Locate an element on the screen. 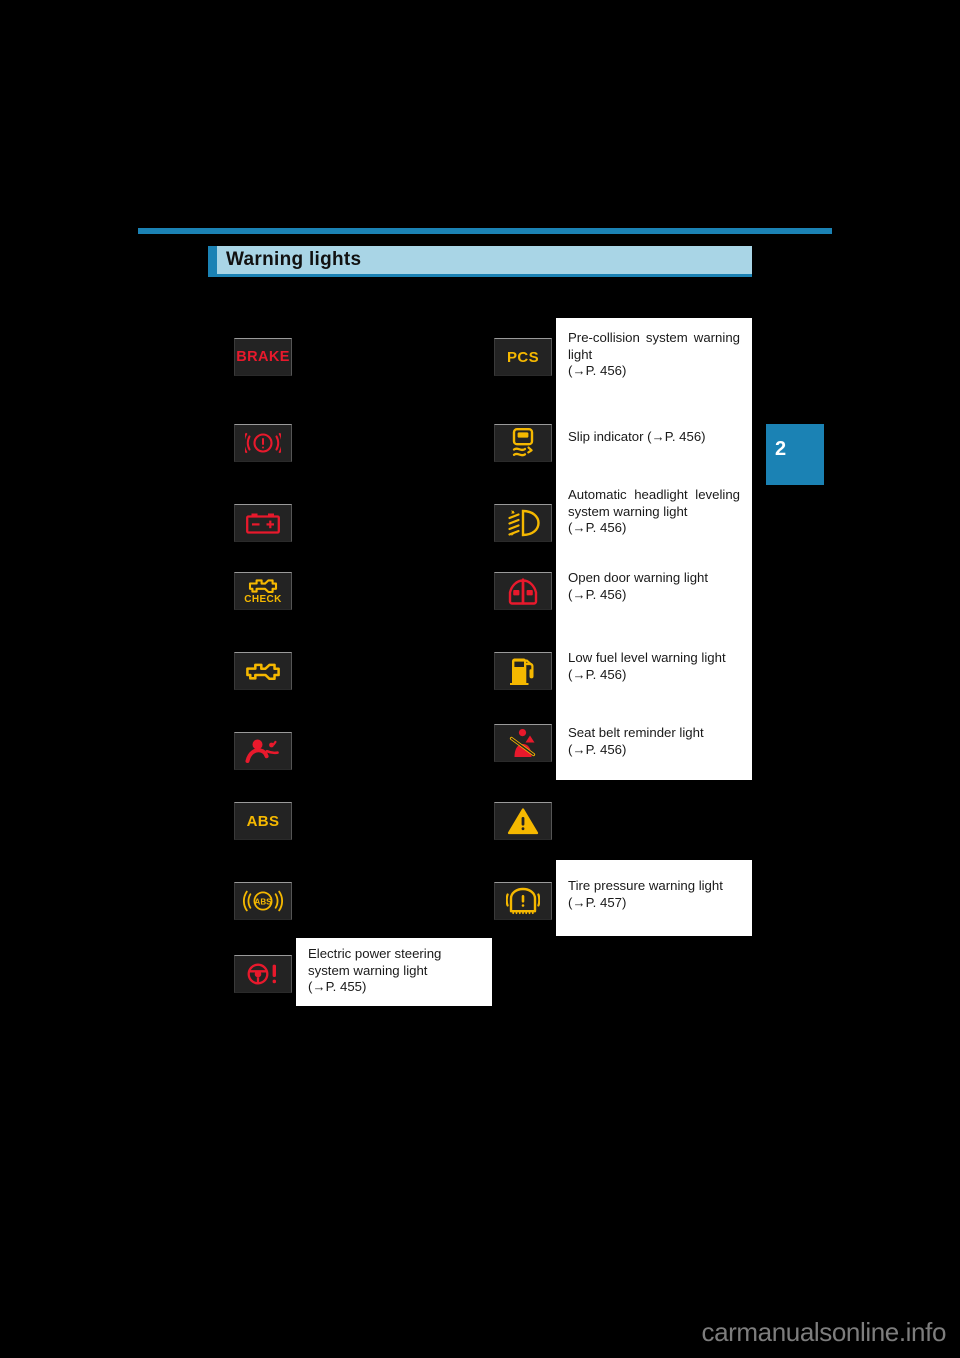  brake-assist-abs-circle-icon: ABS is located at coordinates (263, 901).